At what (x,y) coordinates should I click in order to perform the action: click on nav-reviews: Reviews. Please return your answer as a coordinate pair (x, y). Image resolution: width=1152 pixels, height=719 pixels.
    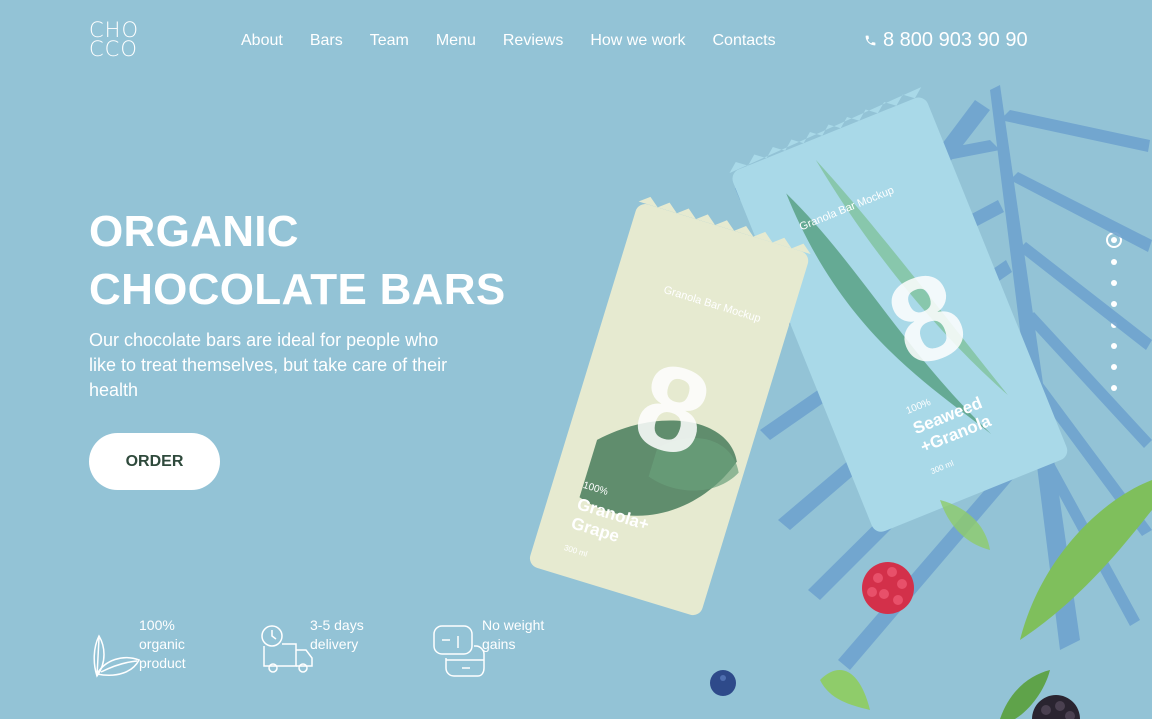
    Looking at the image, I should click on (533, 41).